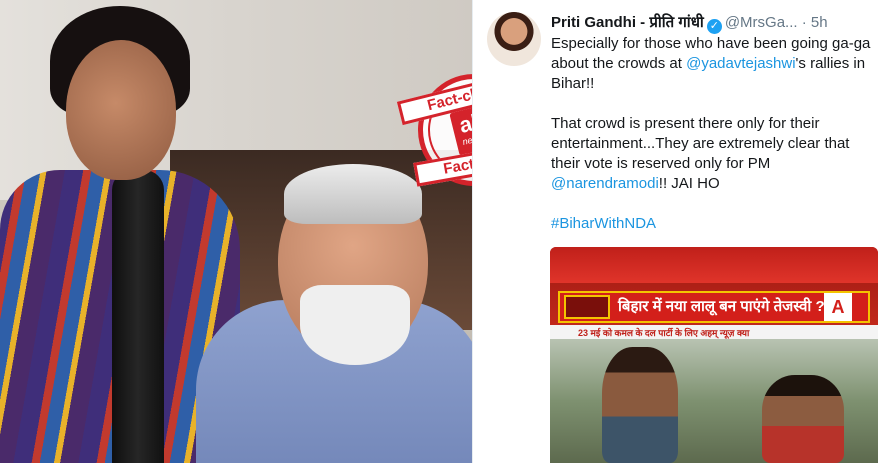 The image size is (885, 463). What do you see at coordinates (514, 39) in the screenshot?
I see `avatar` at bounding box center [514, 39].